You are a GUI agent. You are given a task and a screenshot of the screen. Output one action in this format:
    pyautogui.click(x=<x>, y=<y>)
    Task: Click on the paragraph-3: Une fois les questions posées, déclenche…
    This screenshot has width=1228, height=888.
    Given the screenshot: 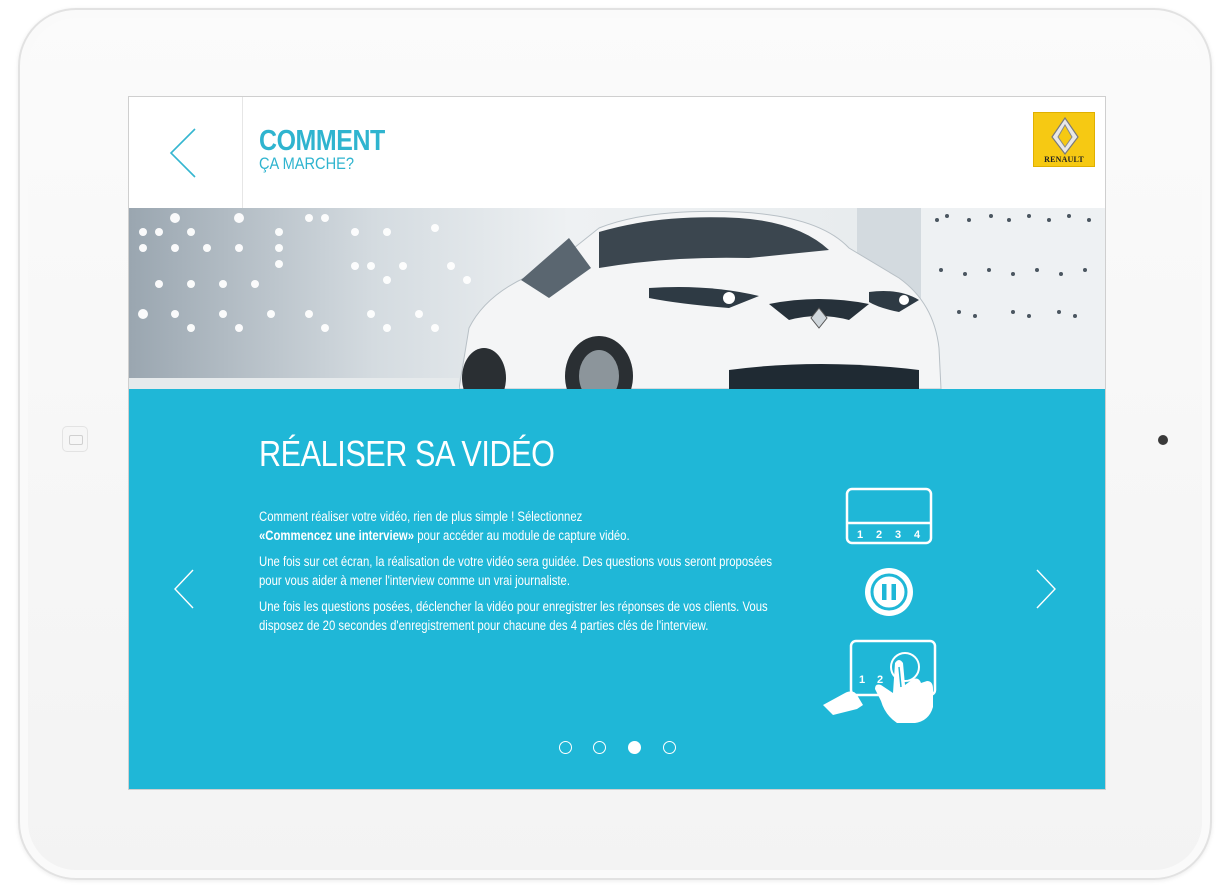 What is the action you would take?
    pyautogui.click(x=513, y=616)
    